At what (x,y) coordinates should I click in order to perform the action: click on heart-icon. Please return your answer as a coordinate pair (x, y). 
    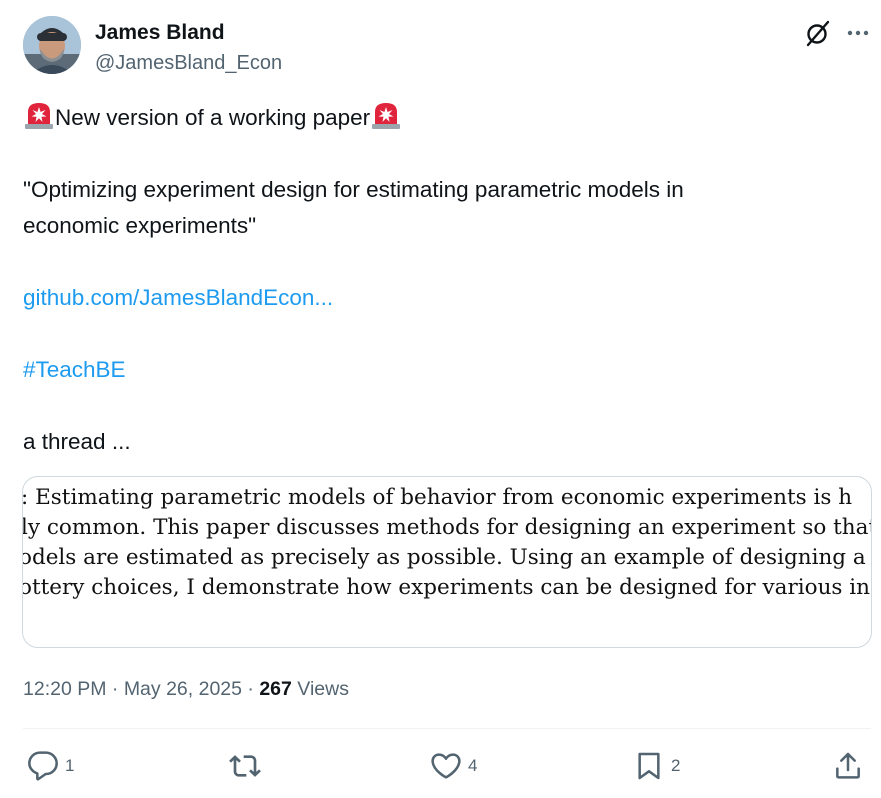
    Looking at the image, I should click on (446, 766).